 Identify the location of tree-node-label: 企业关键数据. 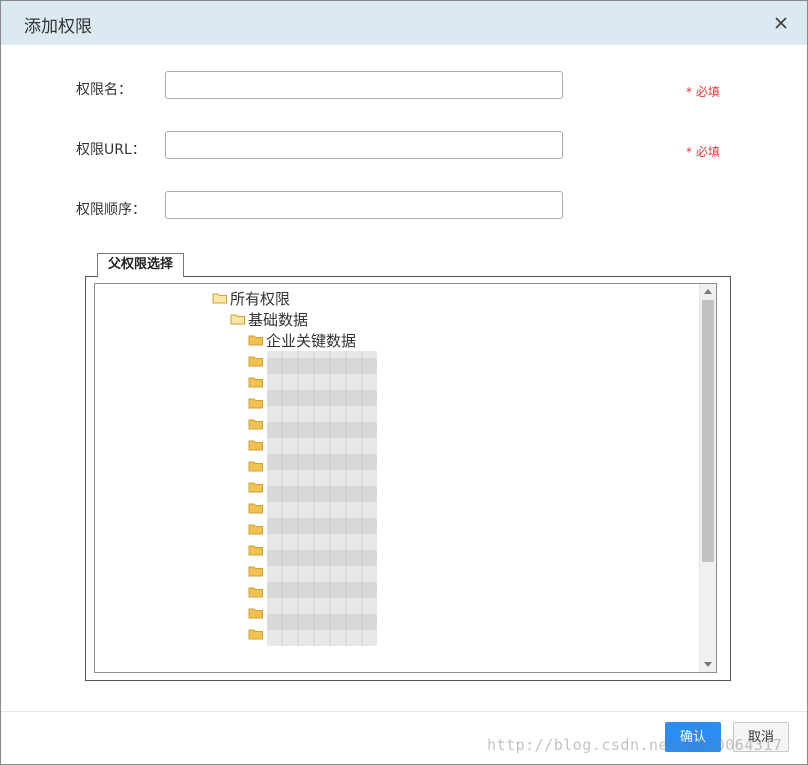
(311, 340).